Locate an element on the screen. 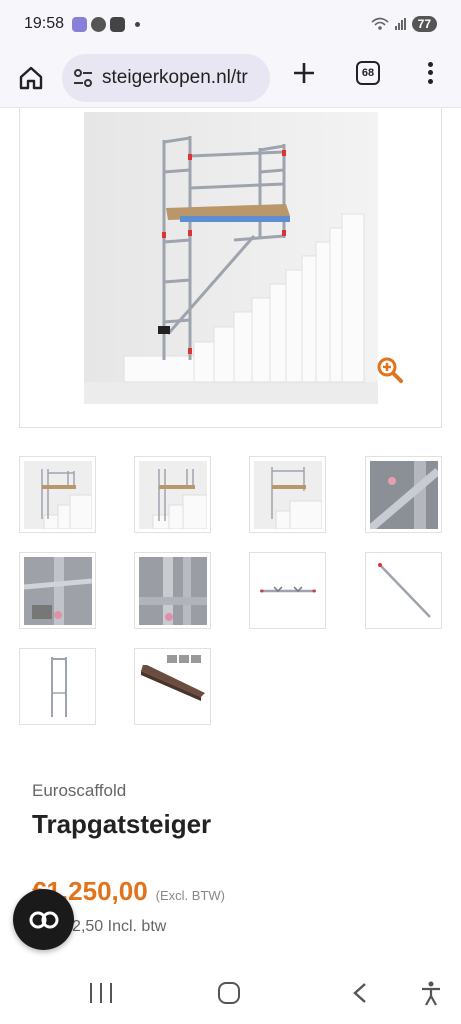 Image resolution: width=461 pixels, height=1024 pixels. tune-icon is located at coordinates (83, 78).